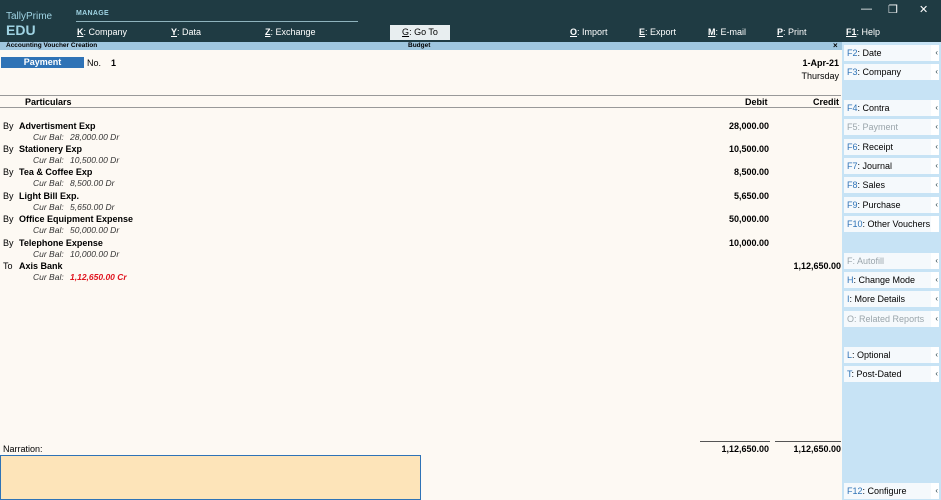  Describe the element at coordinates (95, 230) in the screenshot. I see `cur-bal-value: 50,000.00 Dr` at that location.